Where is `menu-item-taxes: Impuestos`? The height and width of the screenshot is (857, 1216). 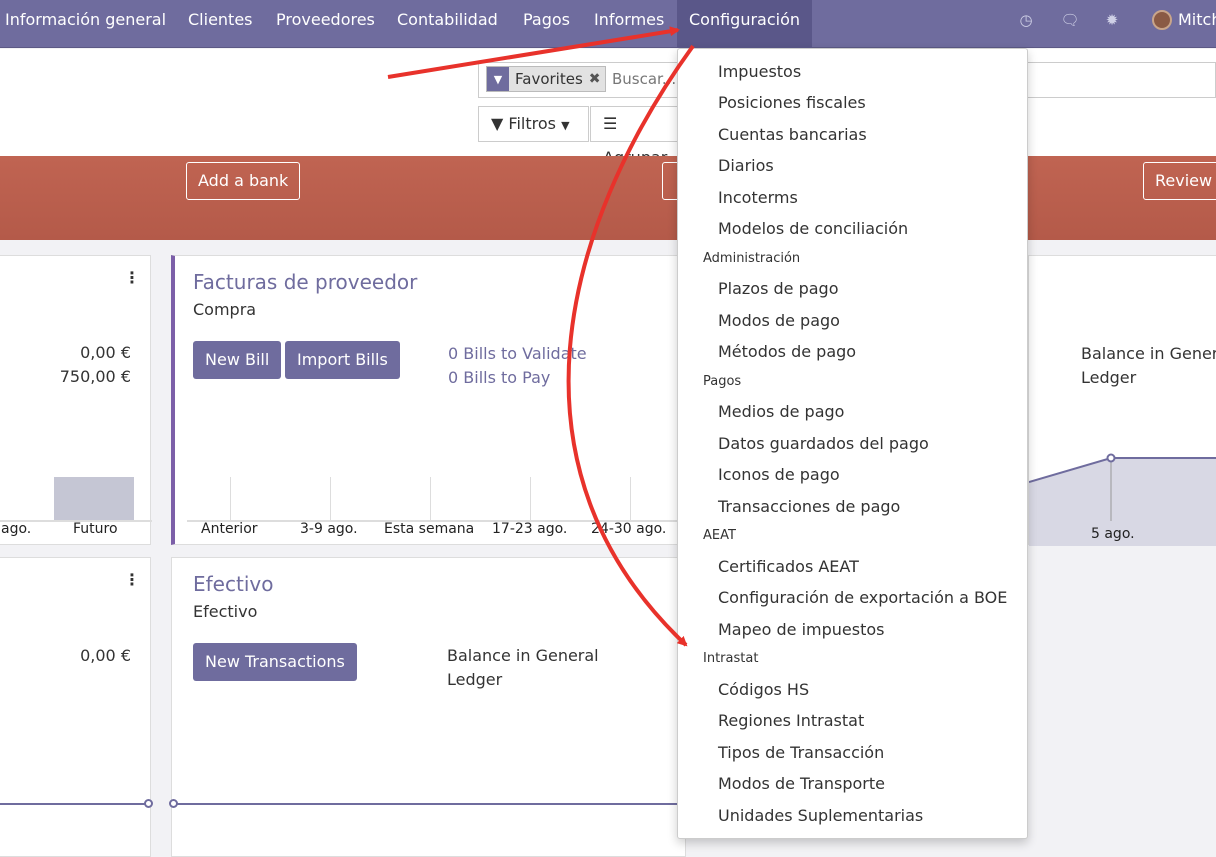
menu-item-taxes: Impuestos is located at coordinates (759, 71).